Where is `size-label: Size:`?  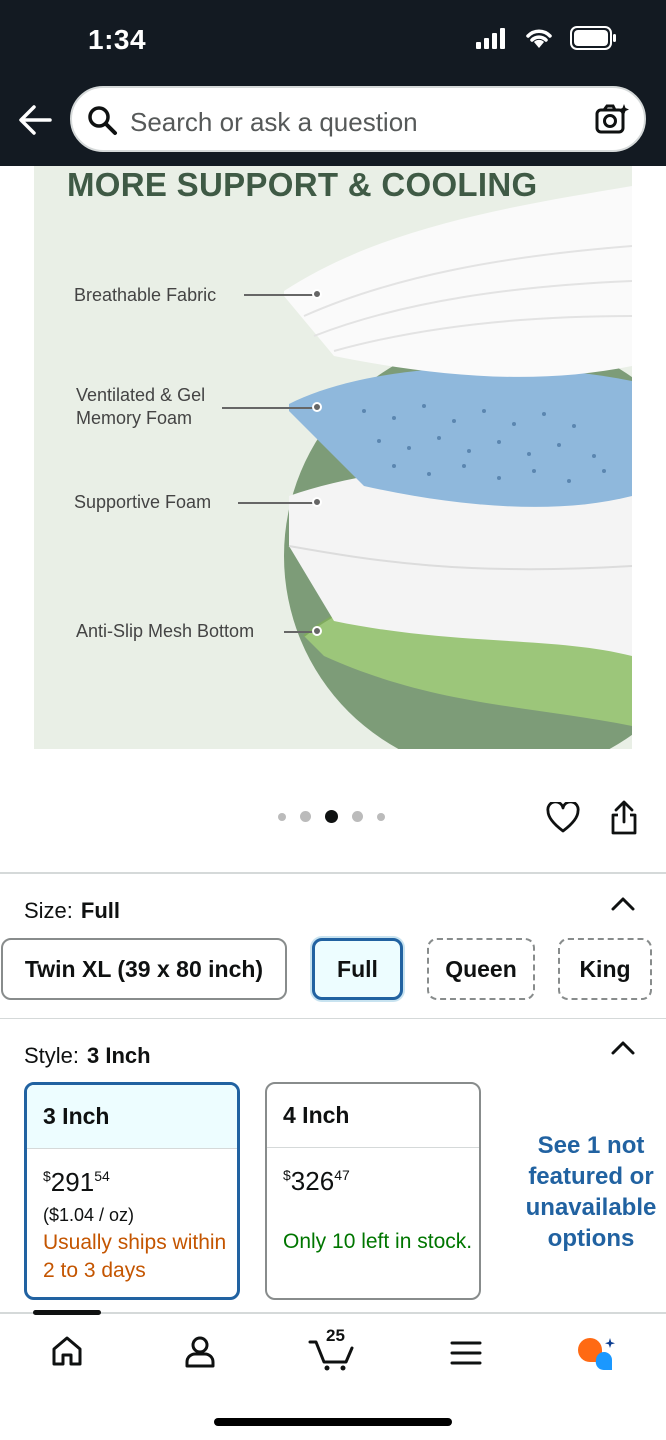 size-label: Size: is located at coordinates (48, 910).